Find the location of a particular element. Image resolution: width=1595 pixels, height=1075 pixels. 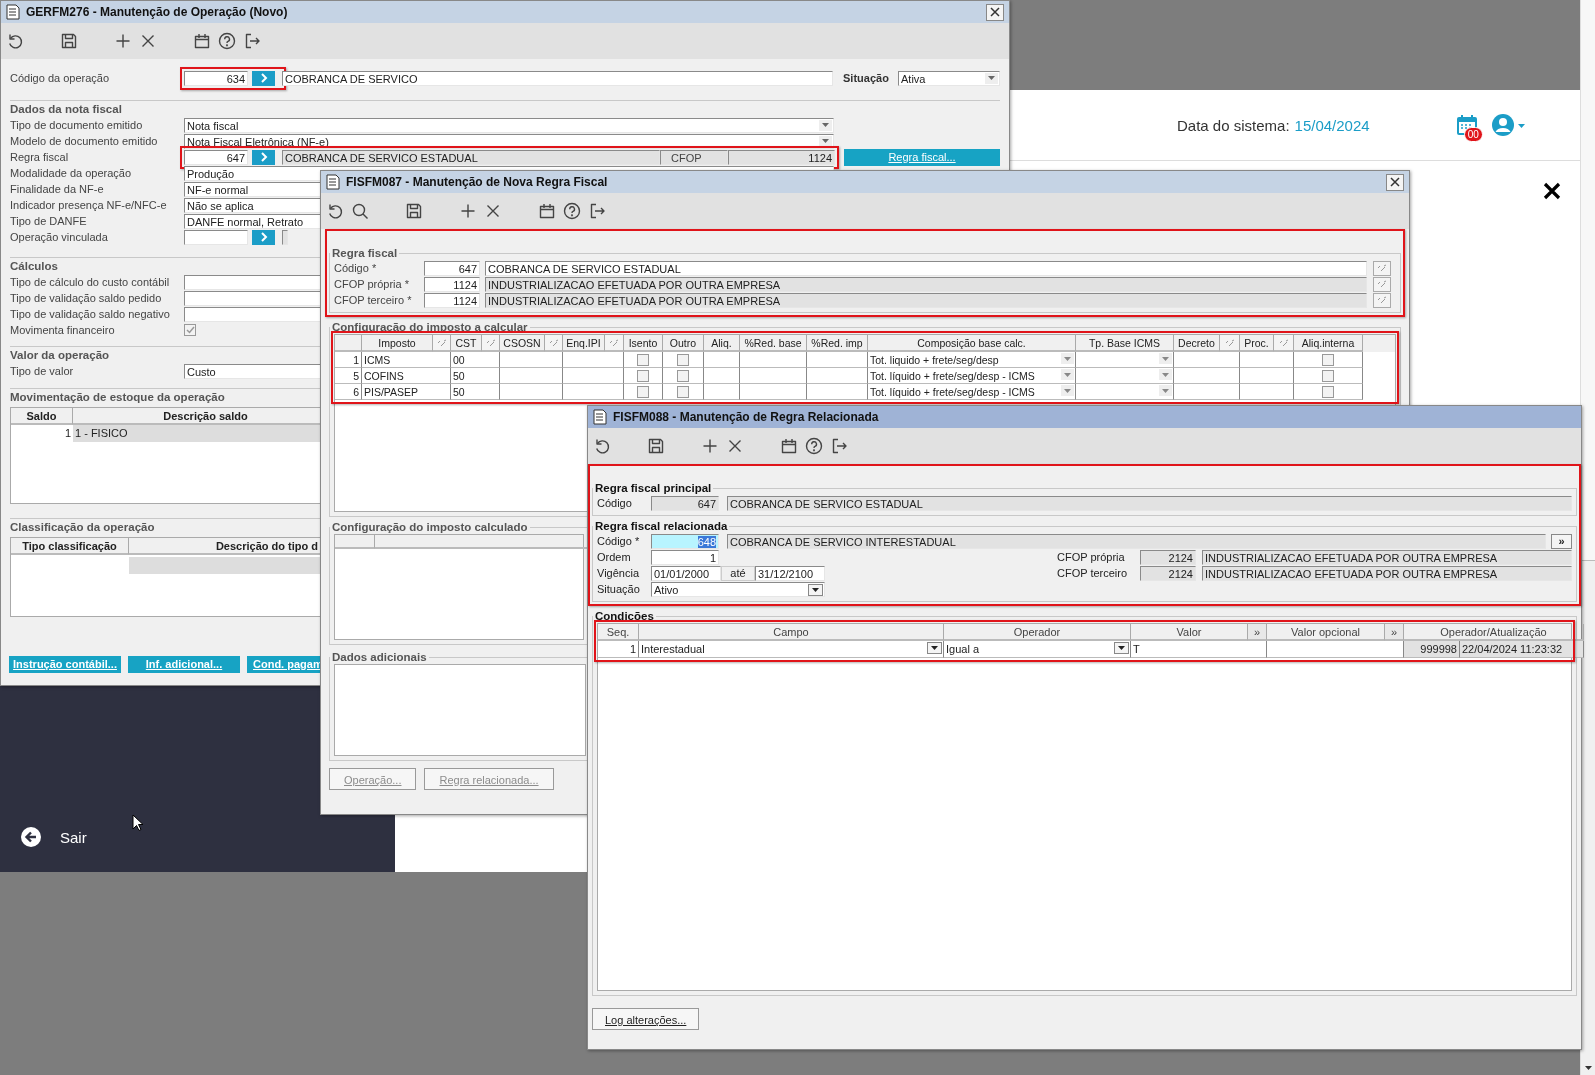

field-label: Regra fiscal is located at coordinates (40, 157).